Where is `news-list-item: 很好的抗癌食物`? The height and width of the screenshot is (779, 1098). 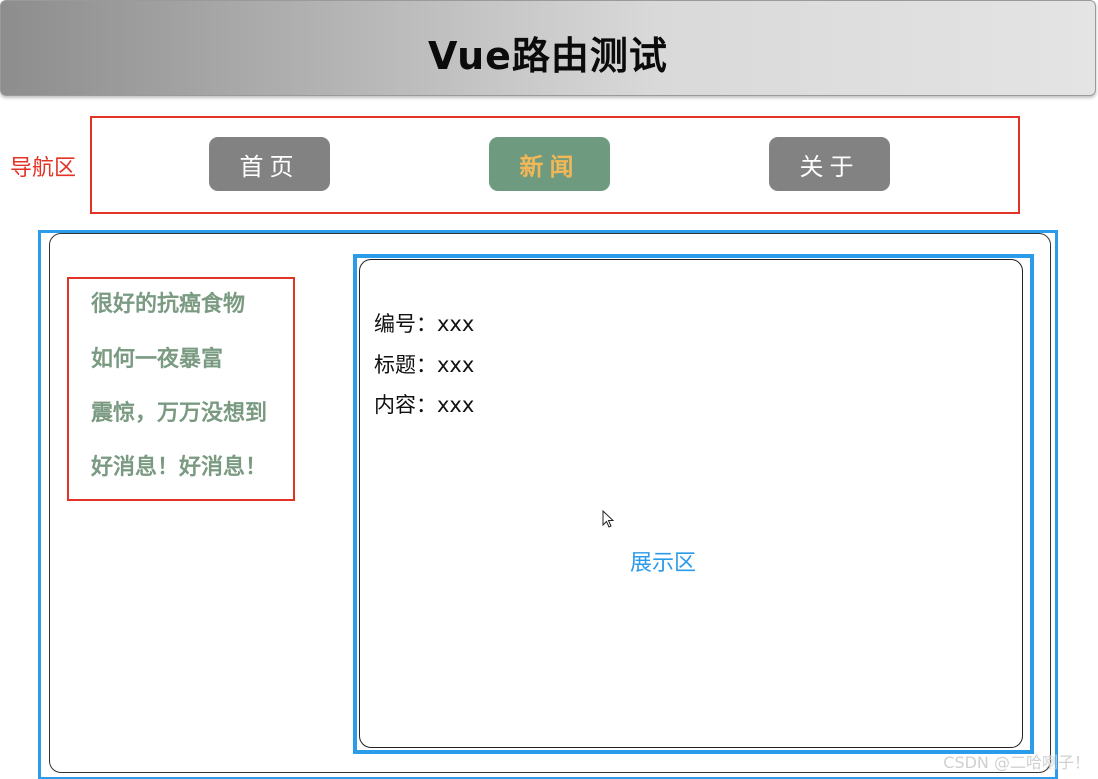
news-list-item: 很好的抗癌食物 is located at coordinates (168, 302).